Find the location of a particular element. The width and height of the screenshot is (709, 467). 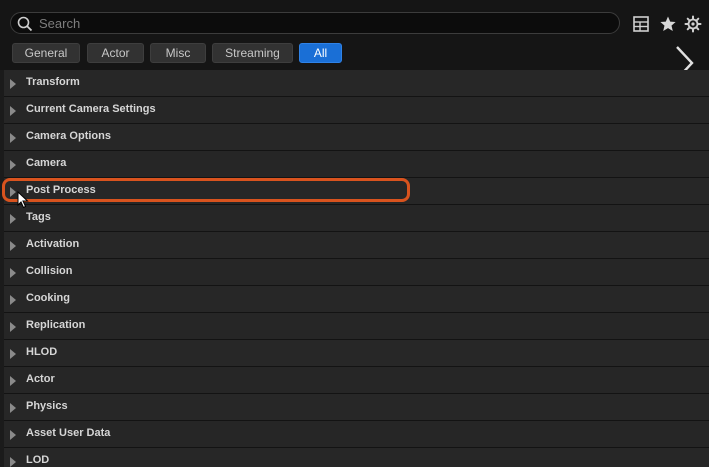

category-physics: Physics is located at coordinates (356, 407).